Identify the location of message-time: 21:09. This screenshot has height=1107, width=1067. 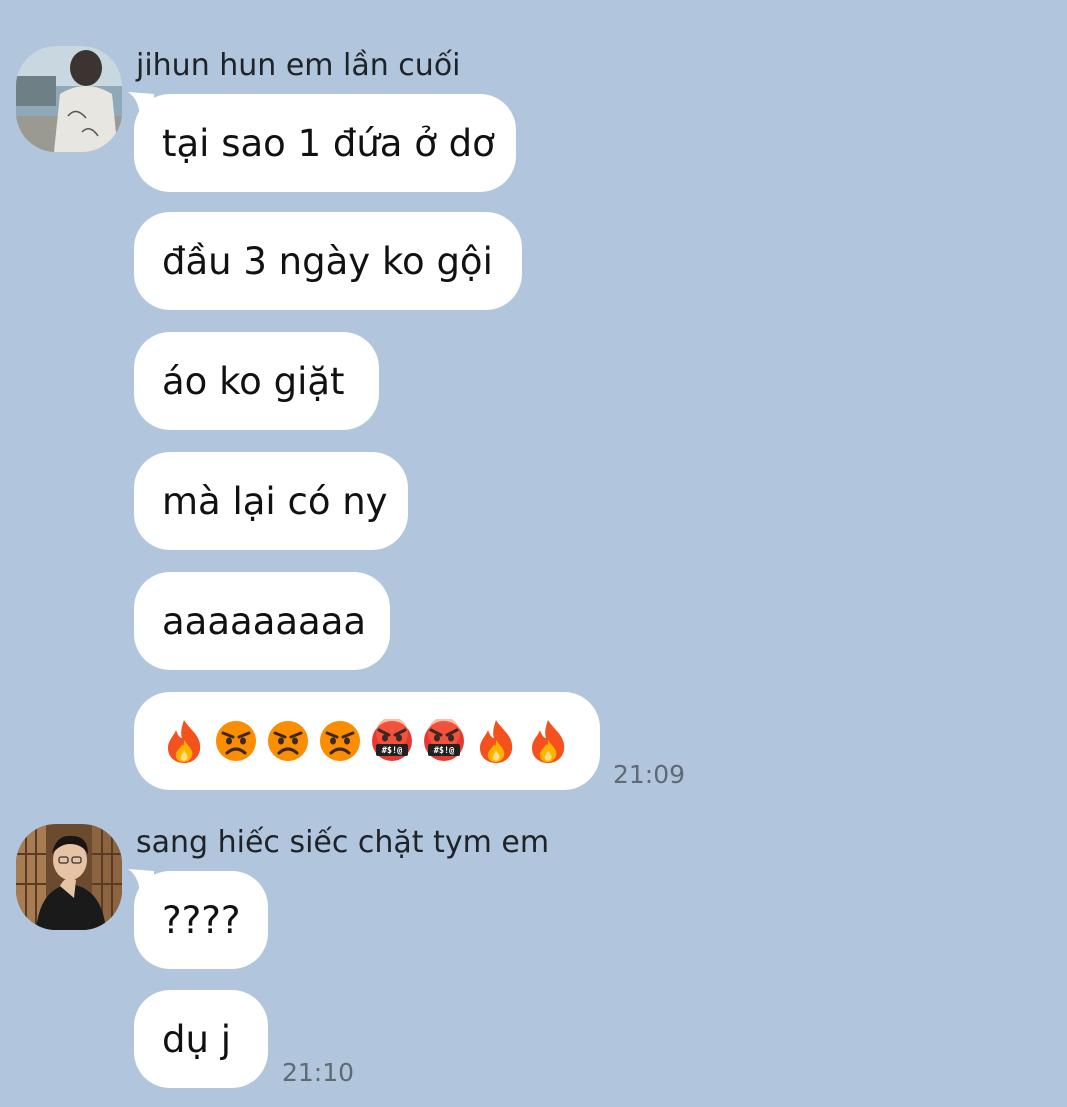
(649, 774).